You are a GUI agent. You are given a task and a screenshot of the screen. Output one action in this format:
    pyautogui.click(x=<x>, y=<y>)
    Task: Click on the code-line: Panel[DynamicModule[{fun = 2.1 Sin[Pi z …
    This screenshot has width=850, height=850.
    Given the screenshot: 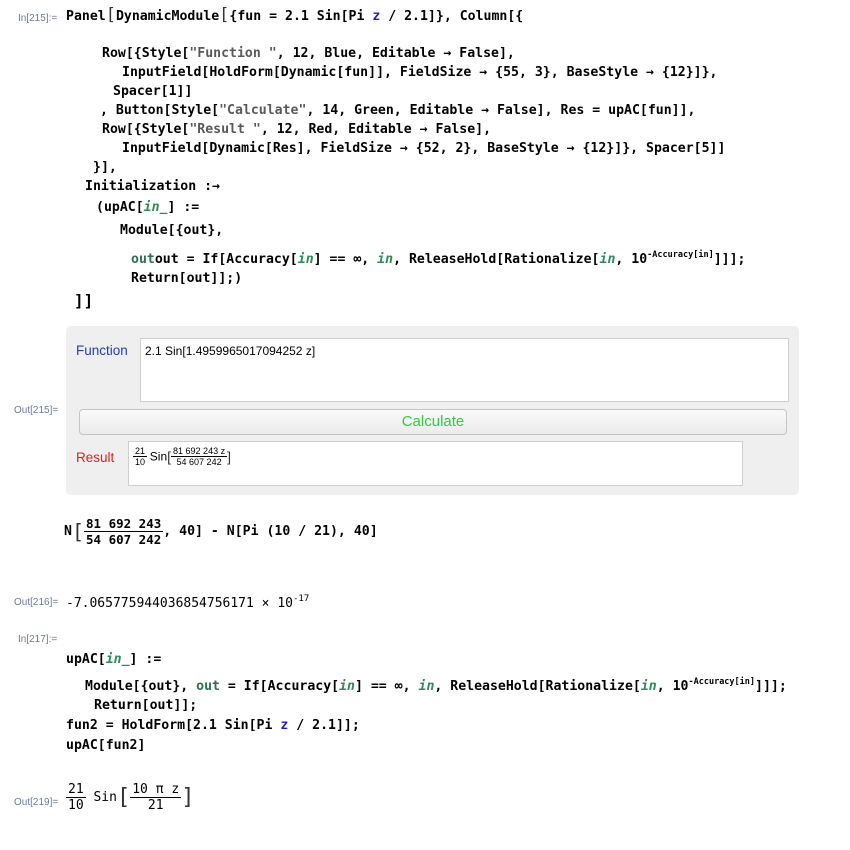 What is the action you would take?
    pyautogui.click(x=295, y=15)
    